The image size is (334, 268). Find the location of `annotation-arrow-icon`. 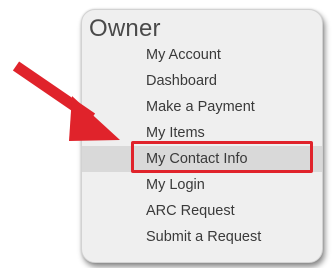

annotation-arrow-icon is located at coordinates (66, 101).